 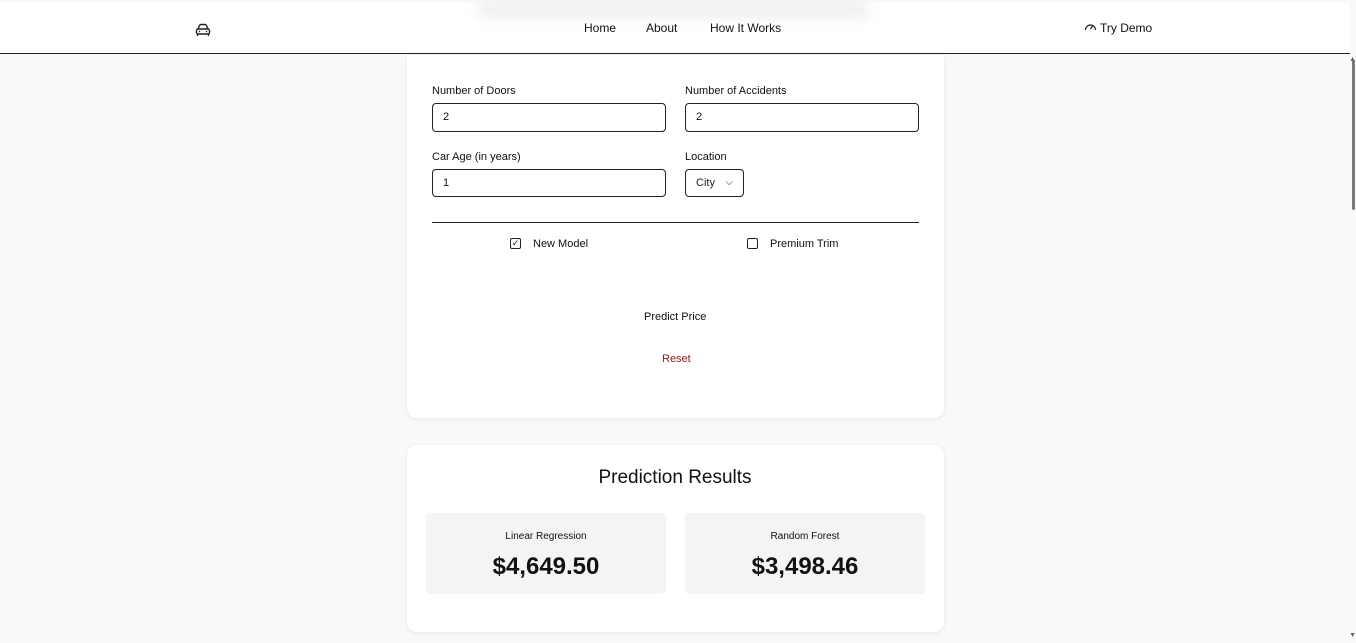 I want to click on result-random-forest: Random Forest $3,498.46, so click(x=805, y=553).